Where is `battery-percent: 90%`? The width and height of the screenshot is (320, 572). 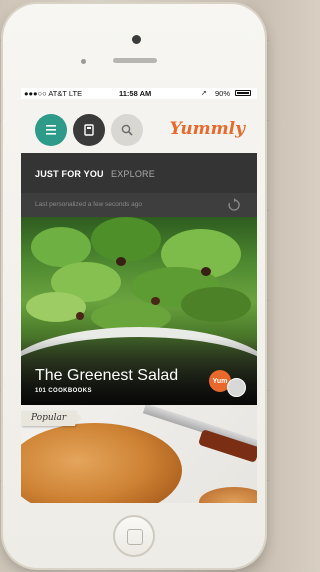 battery-percent: 90% is located at coordinates (223, 93).